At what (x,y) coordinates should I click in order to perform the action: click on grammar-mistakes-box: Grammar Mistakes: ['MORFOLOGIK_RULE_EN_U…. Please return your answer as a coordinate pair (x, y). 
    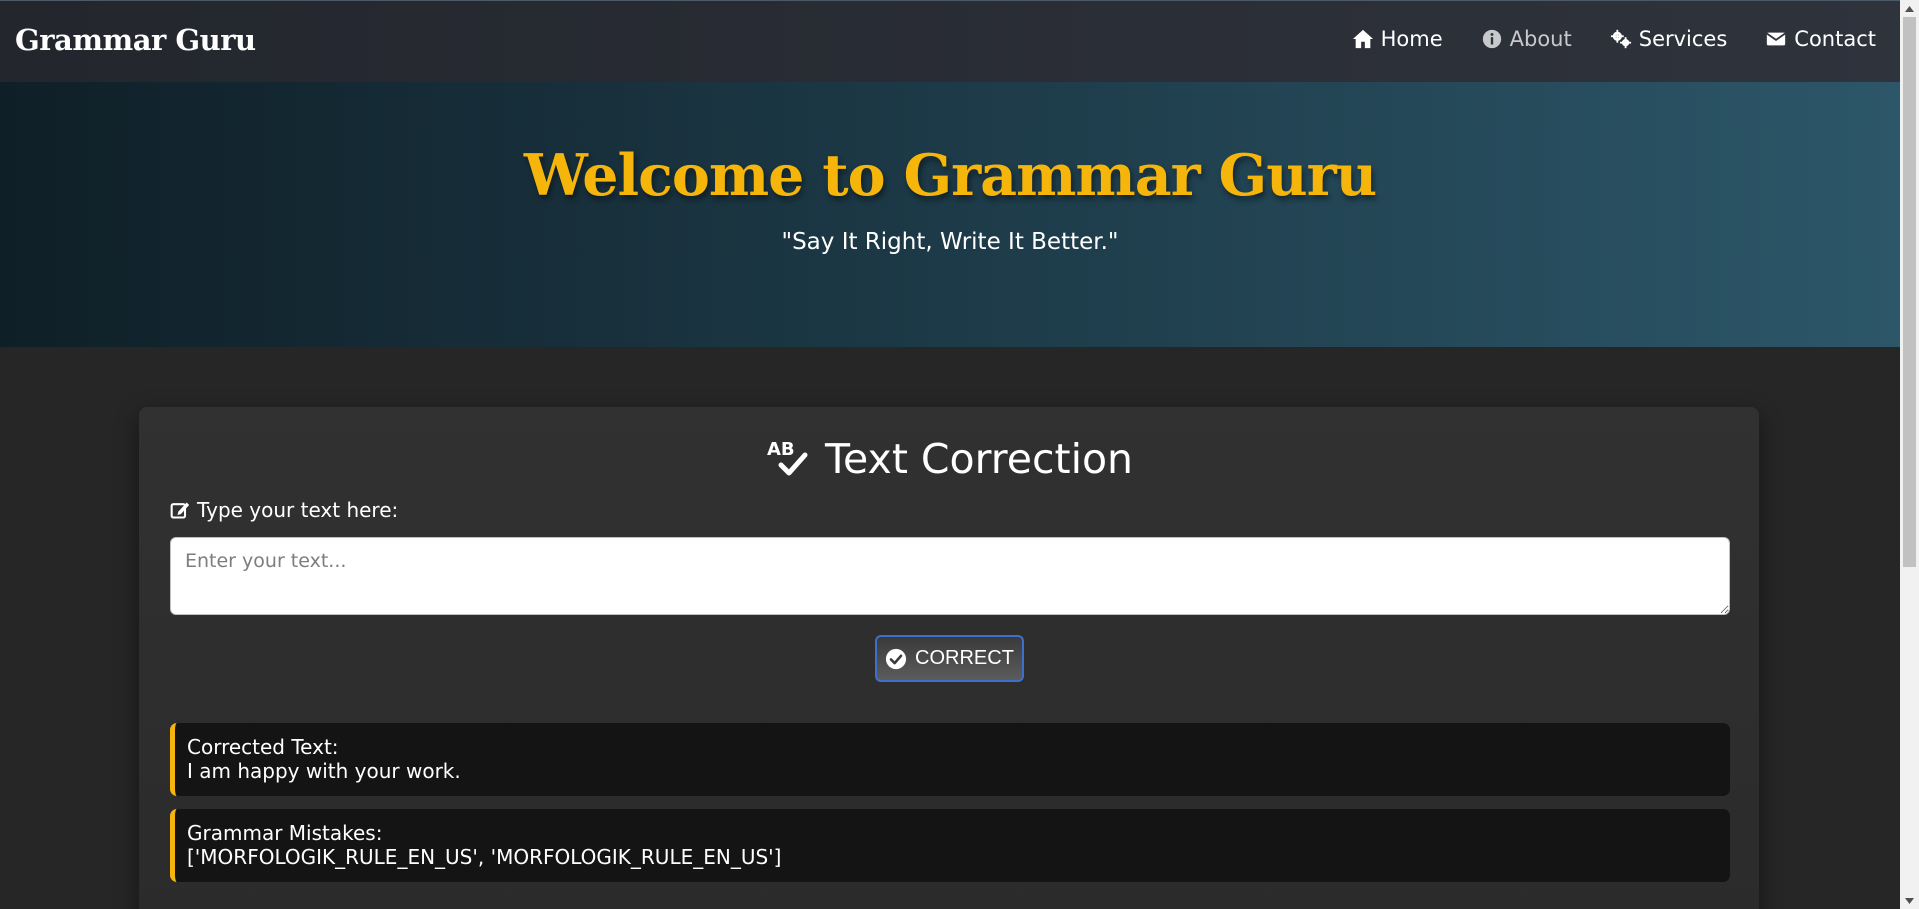
    Looking at the image, I should click on (950, 845).